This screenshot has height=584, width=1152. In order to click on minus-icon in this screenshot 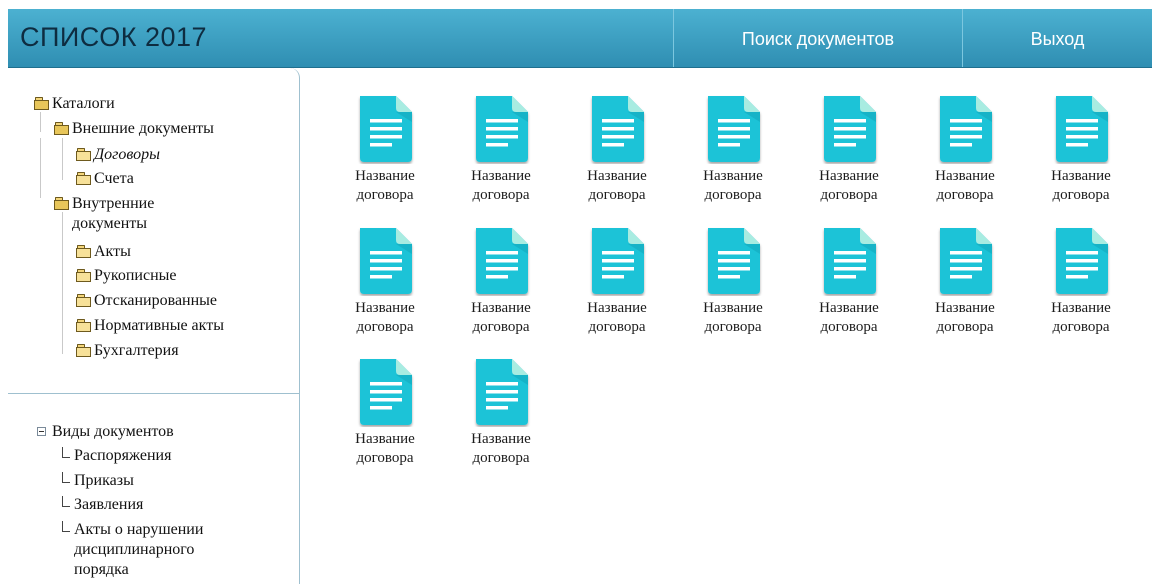, I will do `click(41, 431)`.